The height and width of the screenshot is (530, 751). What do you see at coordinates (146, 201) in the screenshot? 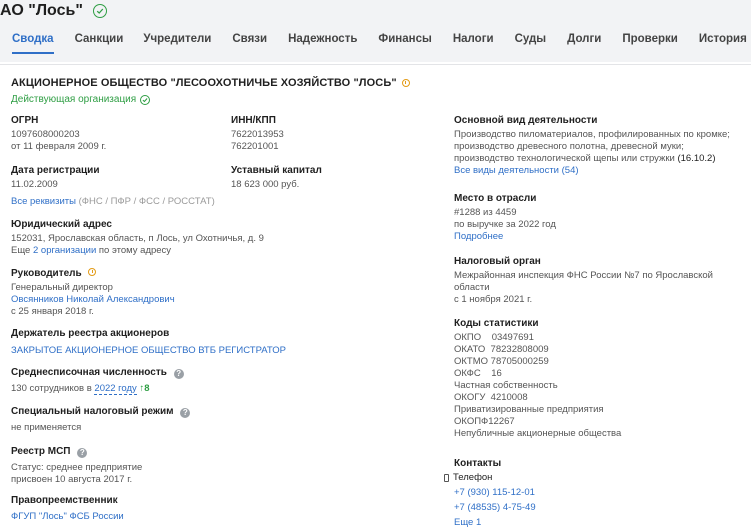
I see `requisites-note: (ФНС / ПФР / ФСС / РОССТАТ)` at bounding box center [146, 201].